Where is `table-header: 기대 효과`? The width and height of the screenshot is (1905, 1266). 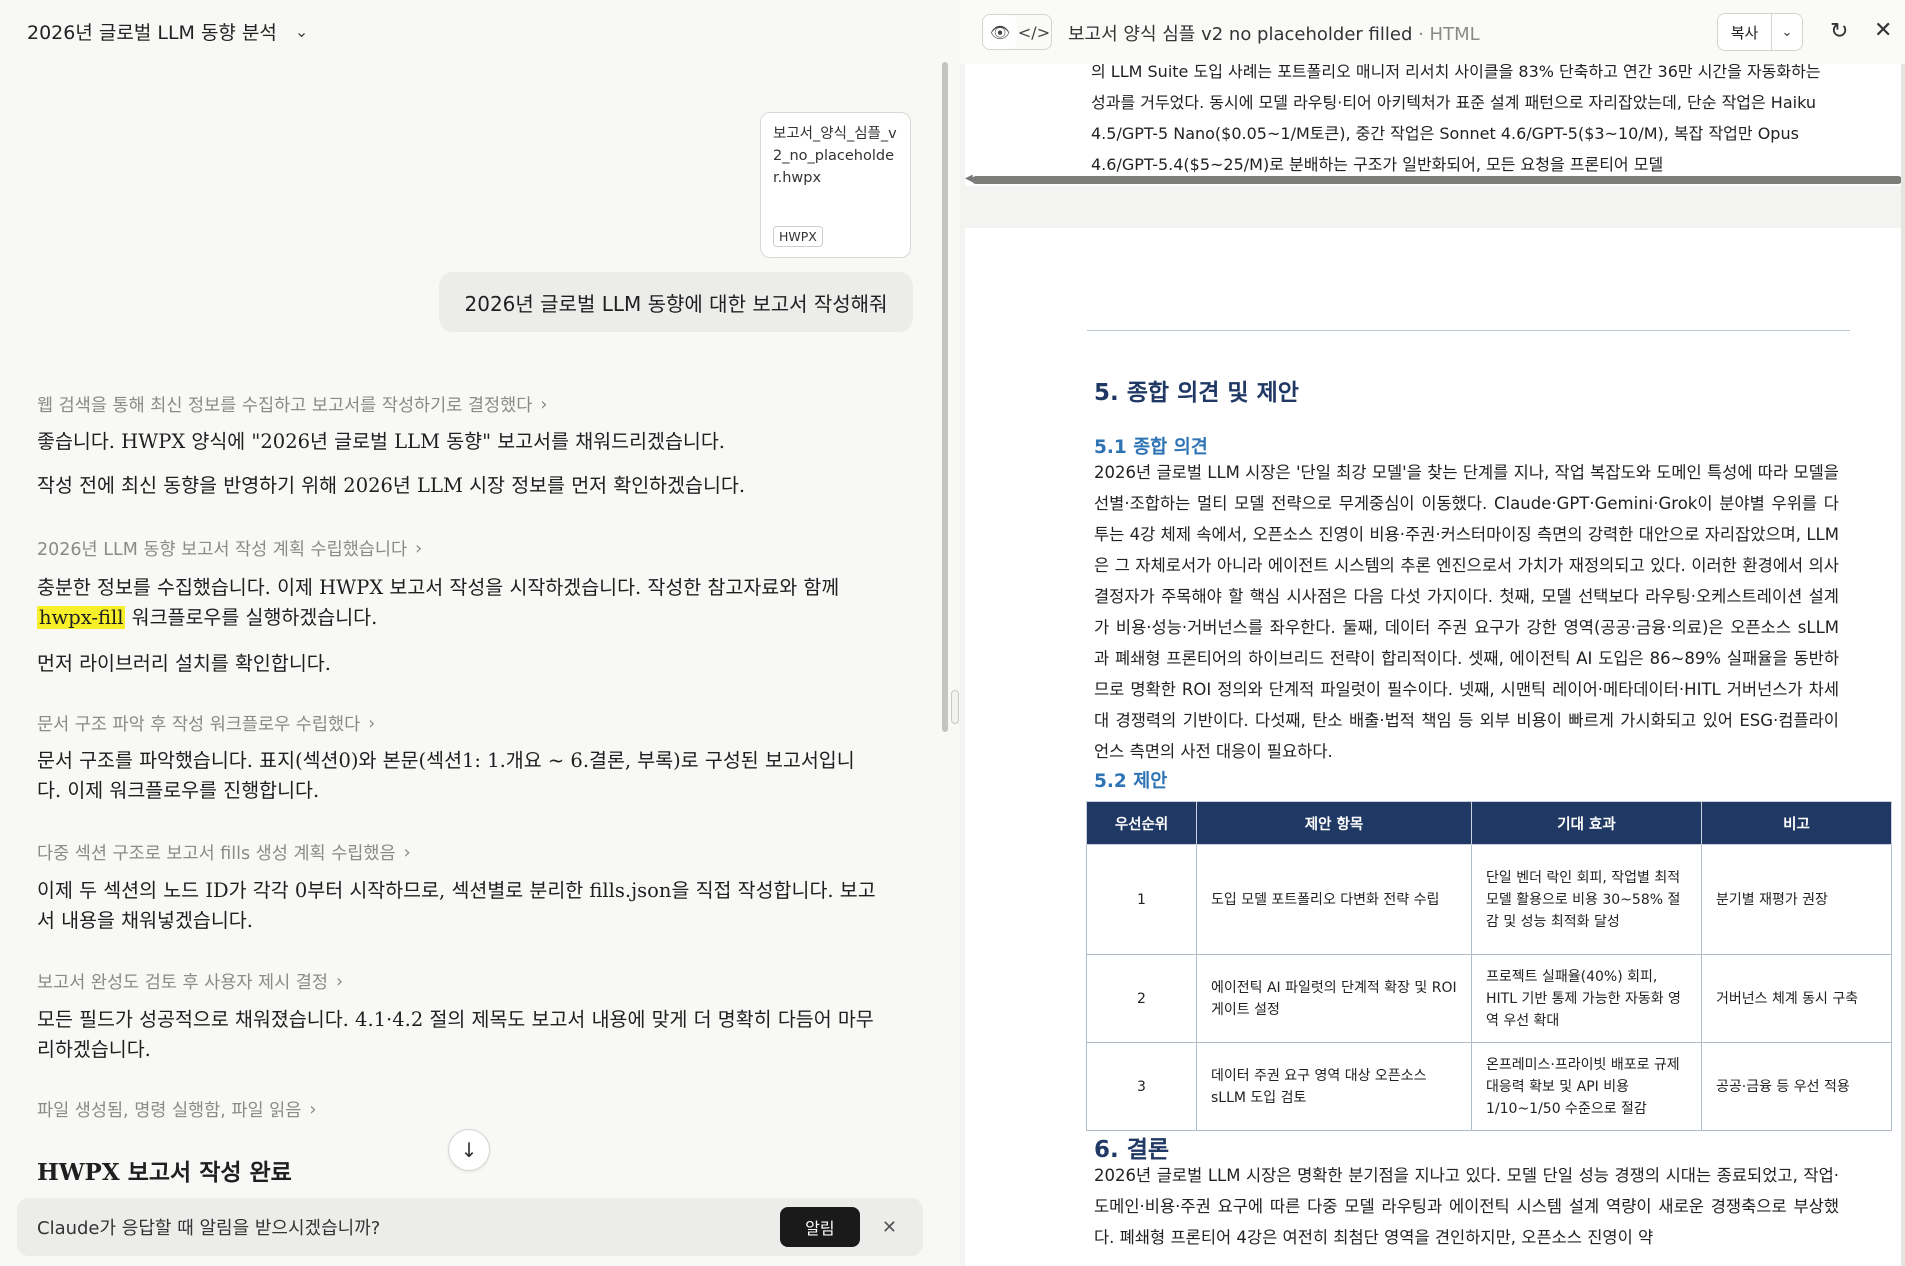
table-header: 기대 효과 is located at coordinates (1586, 823).